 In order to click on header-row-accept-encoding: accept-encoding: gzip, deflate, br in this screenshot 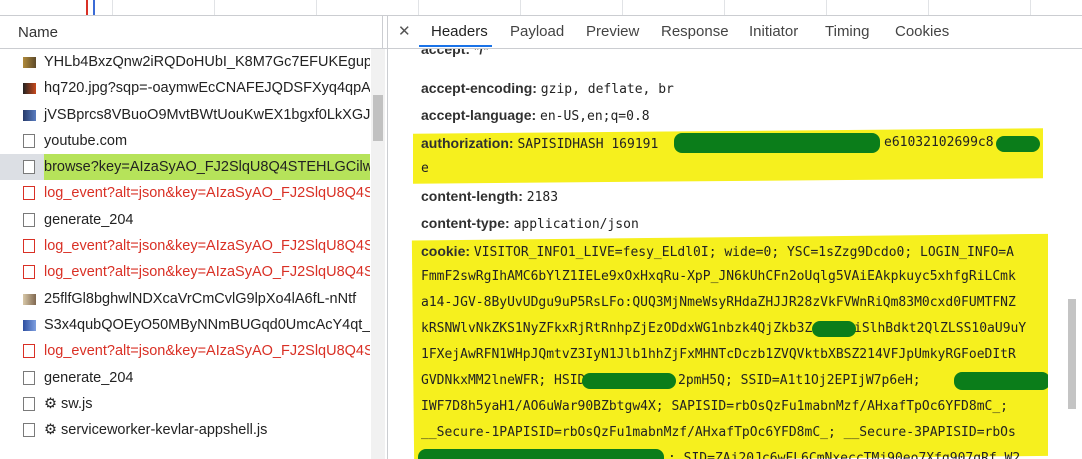, I will do `click(547, 88)`.